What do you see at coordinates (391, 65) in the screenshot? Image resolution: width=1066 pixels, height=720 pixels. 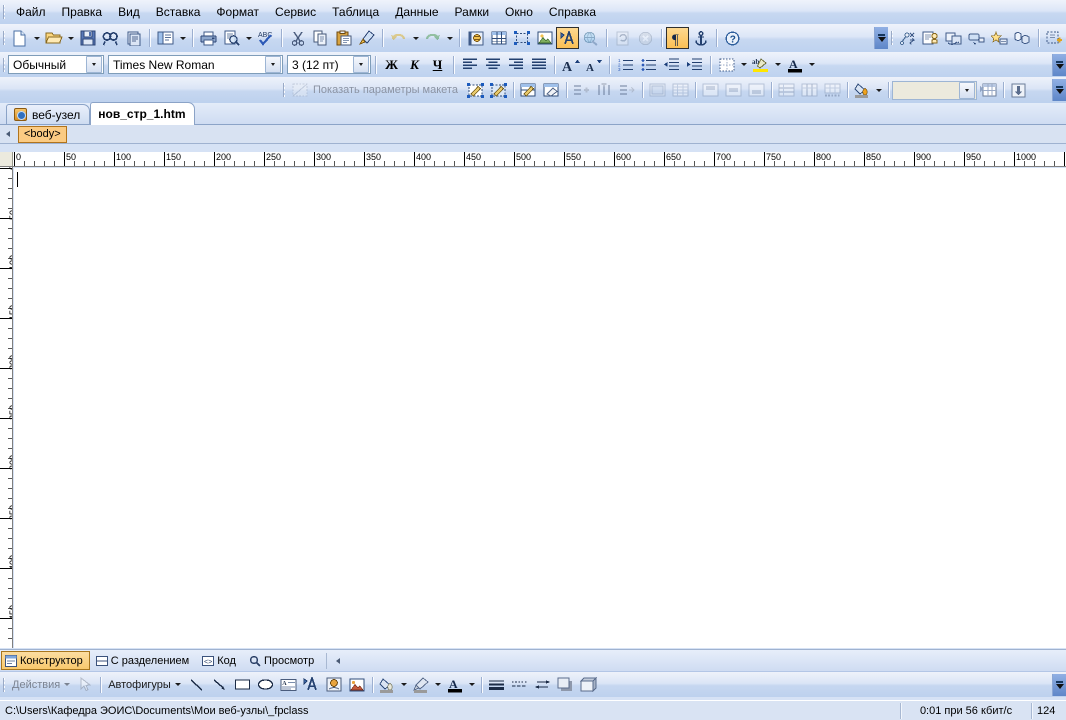 I see `bold-button: Ж` at bounding box center [391, 65].